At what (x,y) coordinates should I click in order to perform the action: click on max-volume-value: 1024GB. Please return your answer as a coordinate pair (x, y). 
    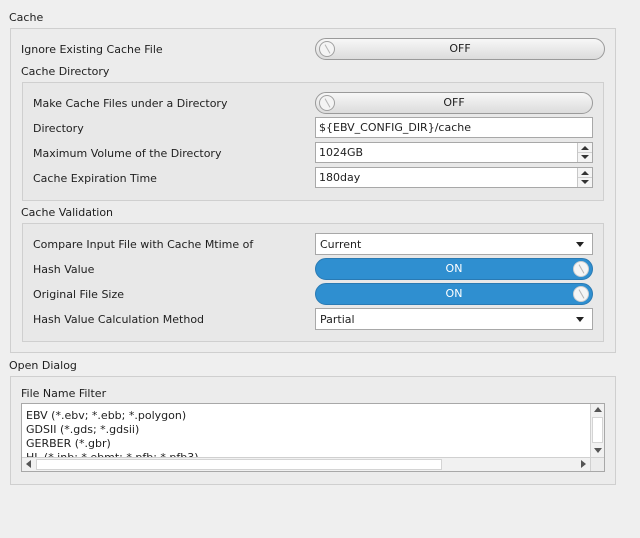
    Looking at the image, I should click on (341, 152).